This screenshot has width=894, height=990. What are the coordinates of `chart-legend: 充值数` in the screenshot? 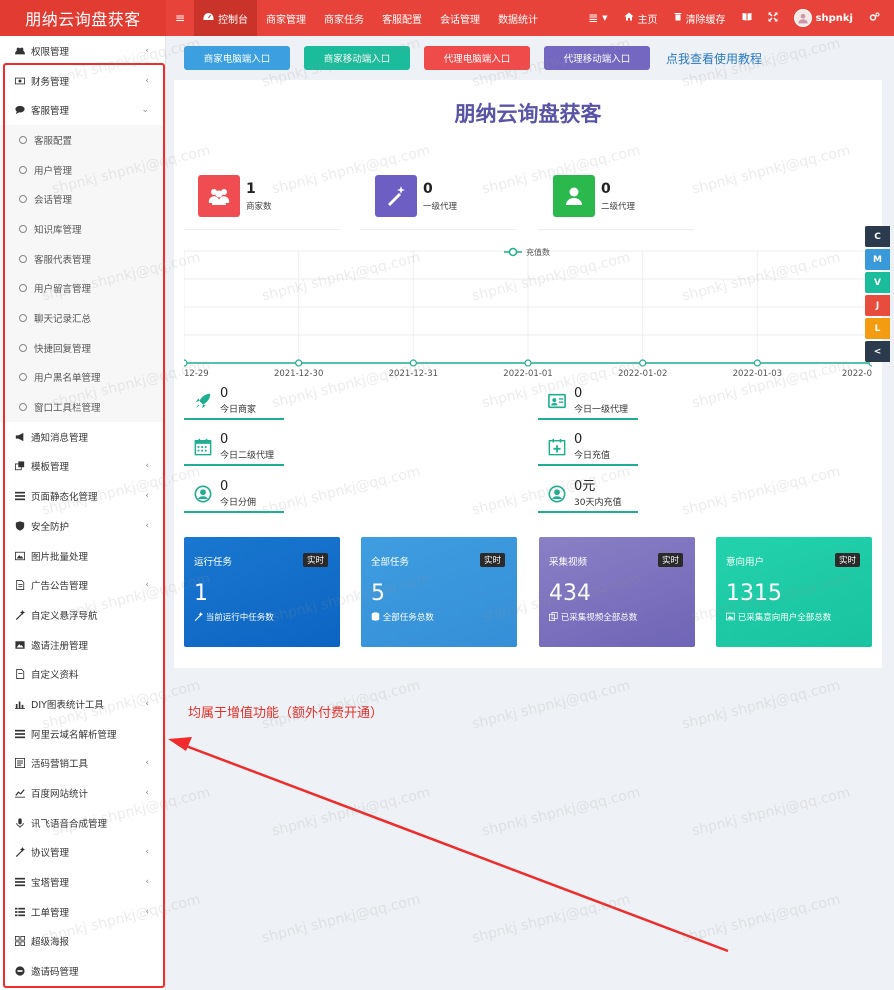 It's located at (527, 252).